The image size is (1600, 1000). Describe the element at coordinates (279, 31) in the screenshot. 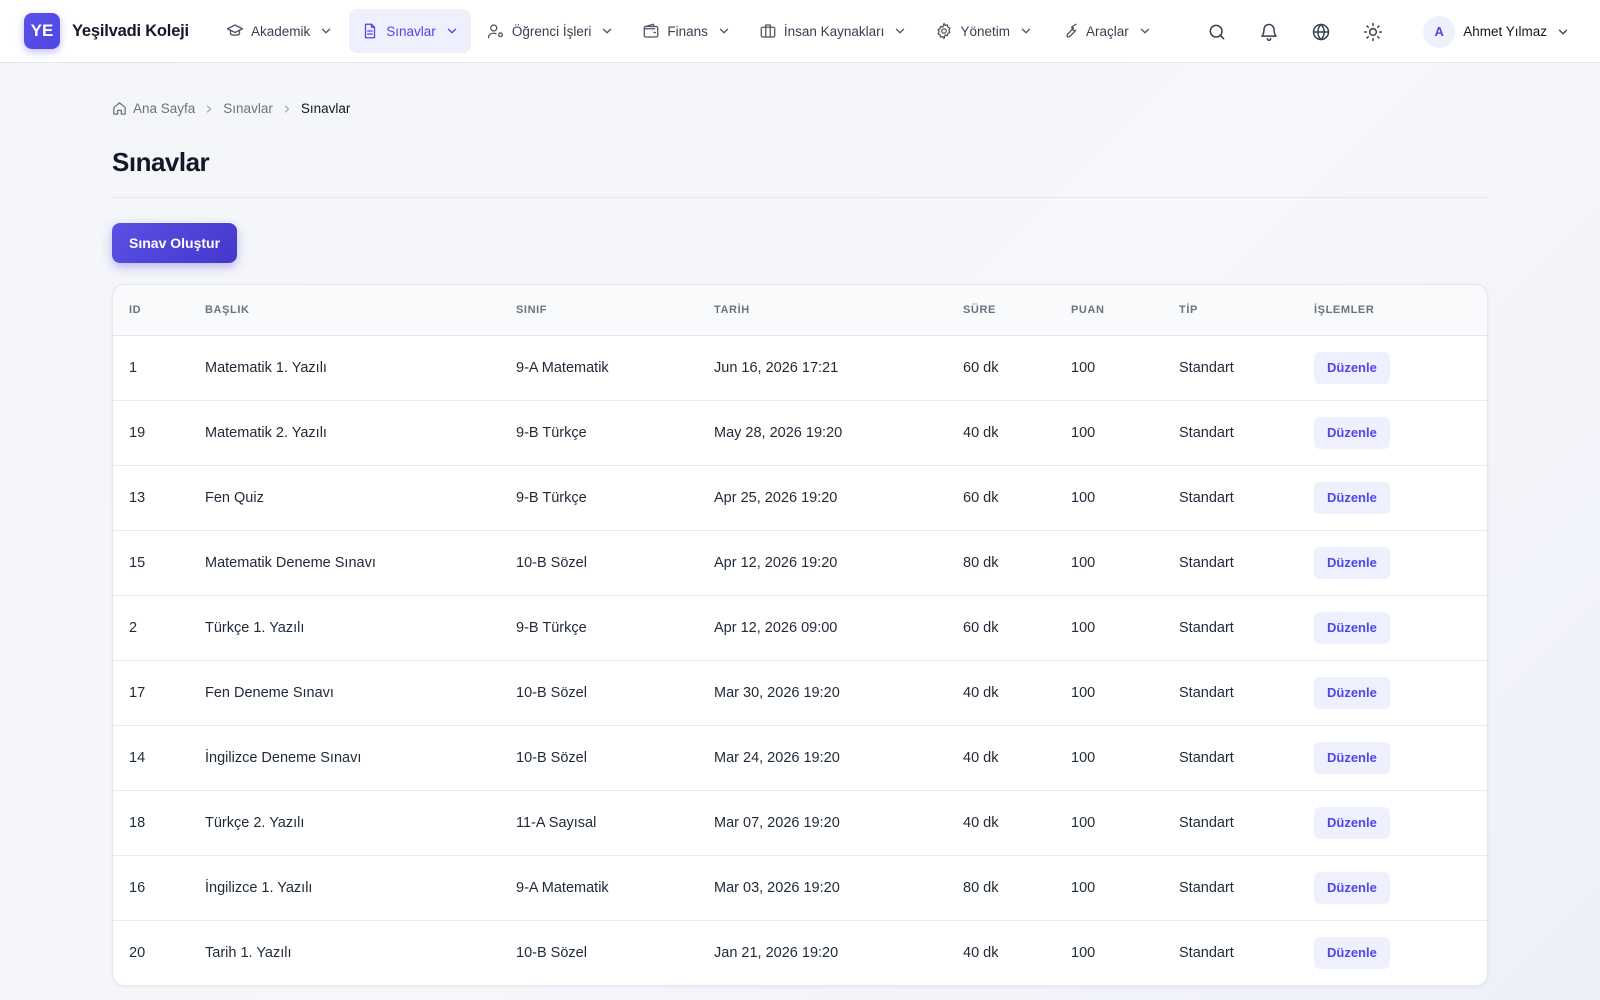

I see `nav-item-1: Akademik` at that location.